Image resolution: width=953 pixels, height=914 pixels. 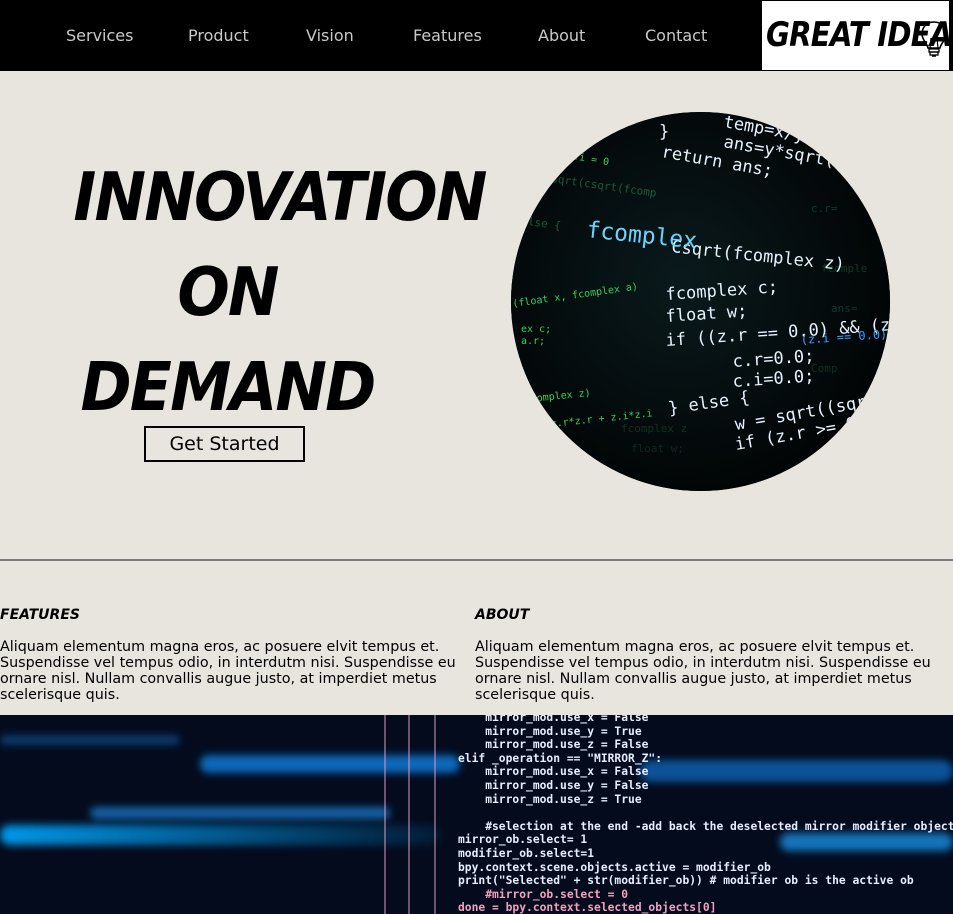 I want to click on about-heading: ABOUT, so click(x=502, y=615).